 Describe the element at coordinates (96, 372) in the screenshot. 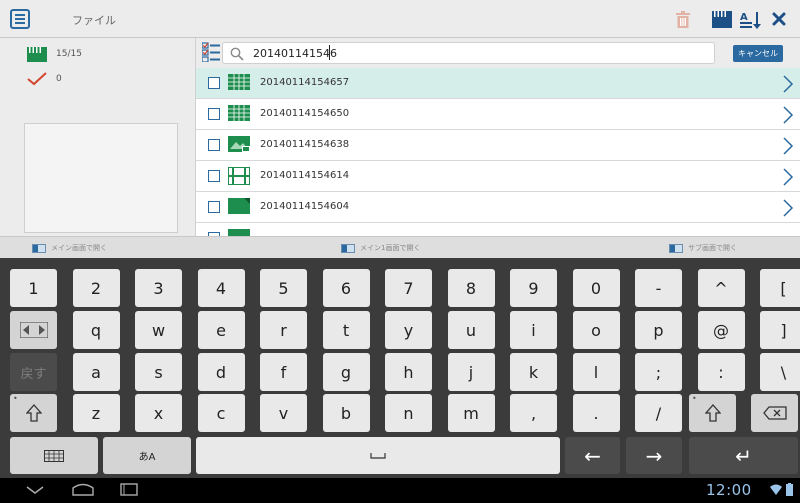

I see `key-a: a` at that location.